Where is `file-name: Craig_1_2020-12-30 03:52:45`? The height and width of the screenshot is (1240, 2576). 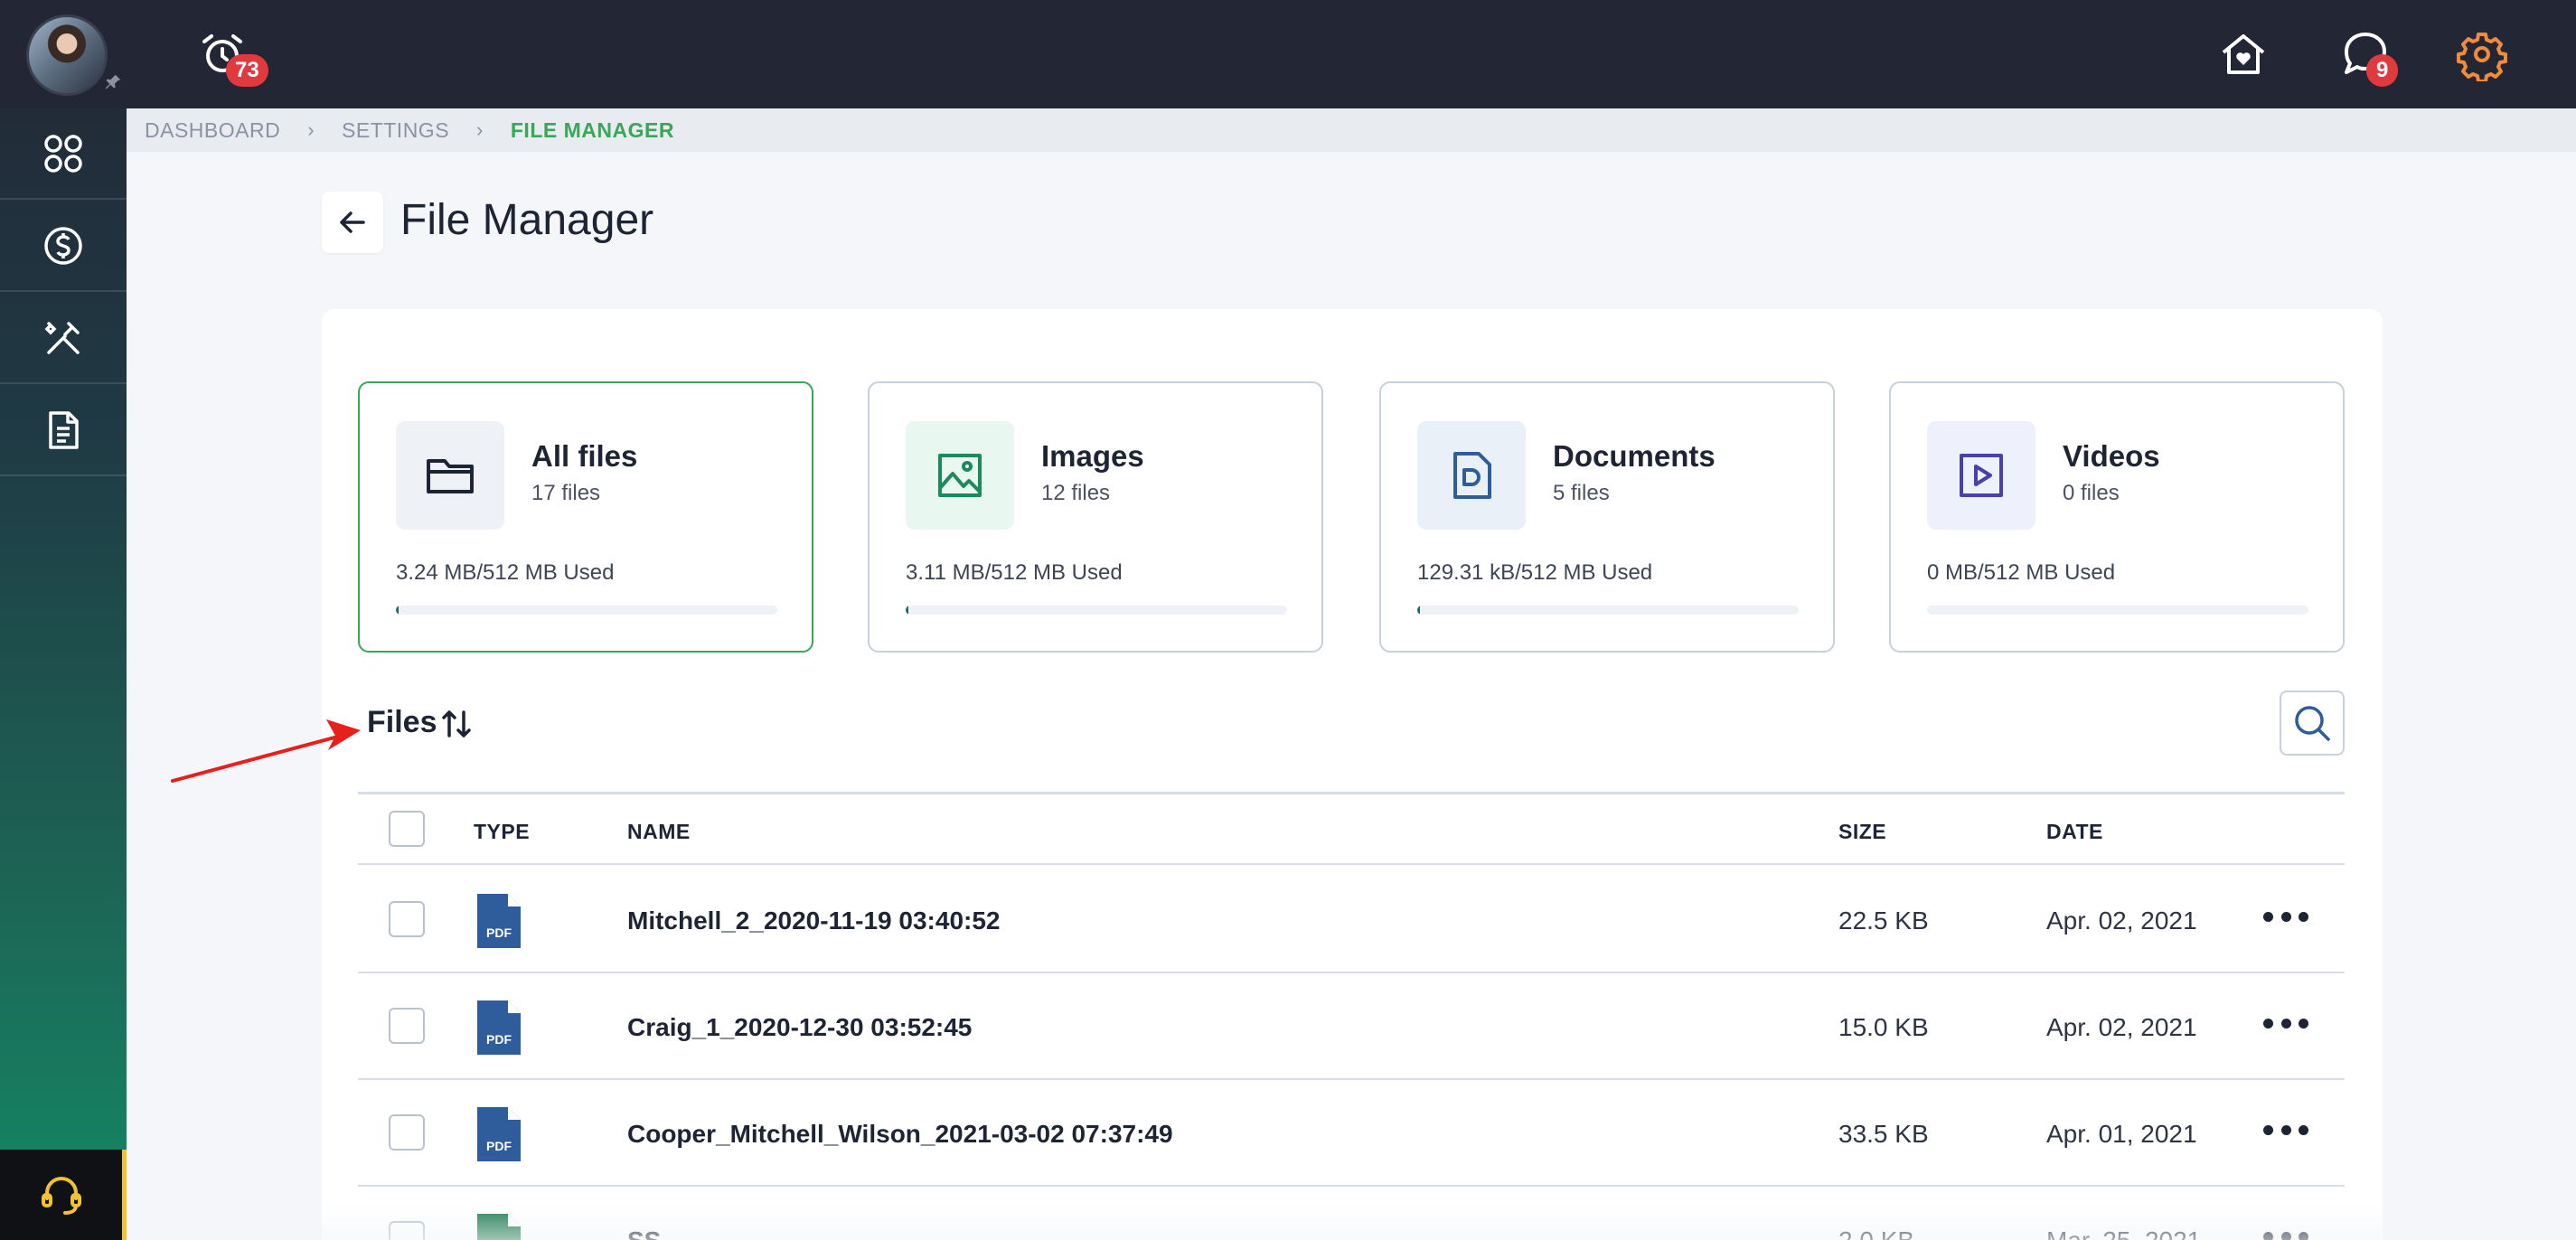 file-name: Craig_1_2020-12-30 03:52:45 is located at coordinates (799, 1027).